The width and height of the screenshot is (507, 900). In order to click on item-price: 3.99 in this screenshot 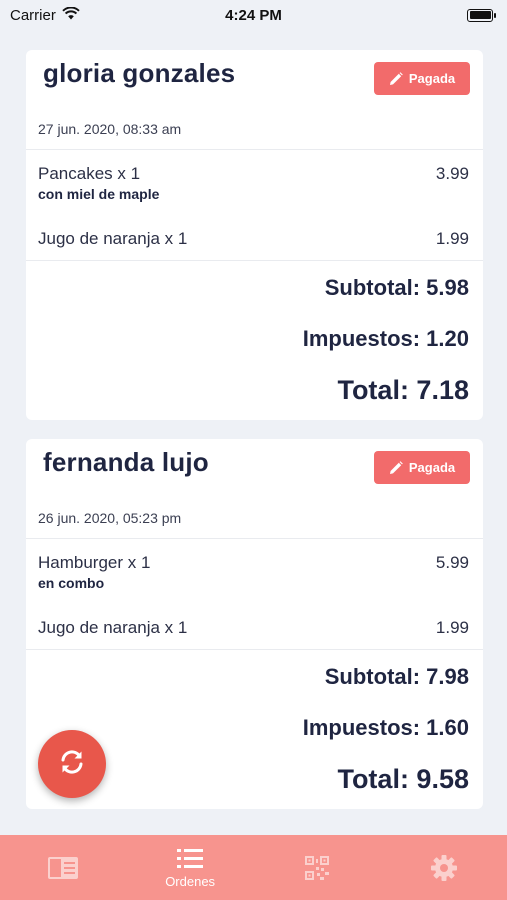, I will do `click(452, 173)`.